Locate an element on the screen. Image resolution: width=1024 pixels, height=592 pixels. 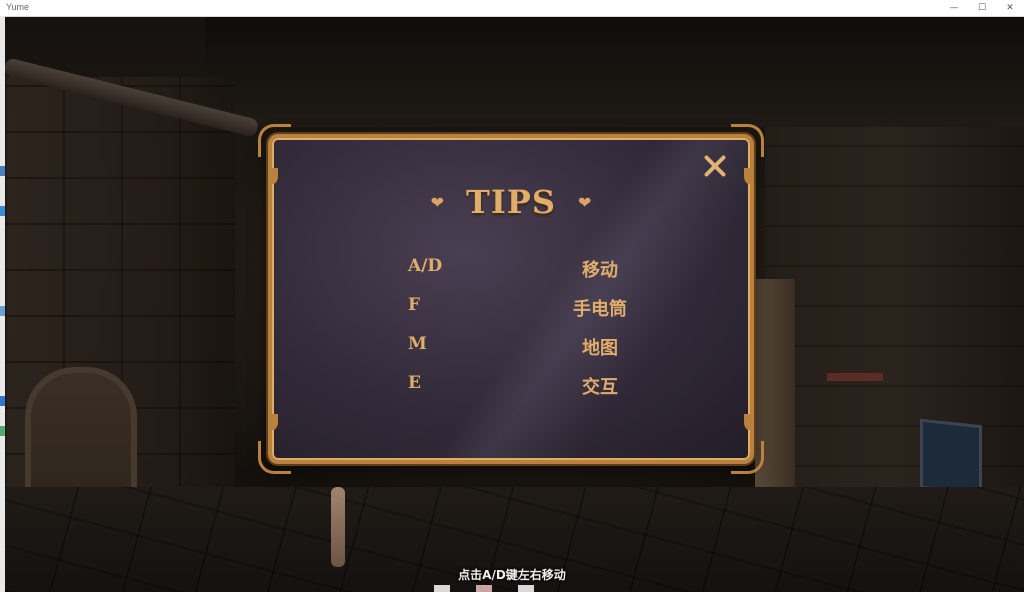
action-label: 移动 is located at coordinates (600, 270).